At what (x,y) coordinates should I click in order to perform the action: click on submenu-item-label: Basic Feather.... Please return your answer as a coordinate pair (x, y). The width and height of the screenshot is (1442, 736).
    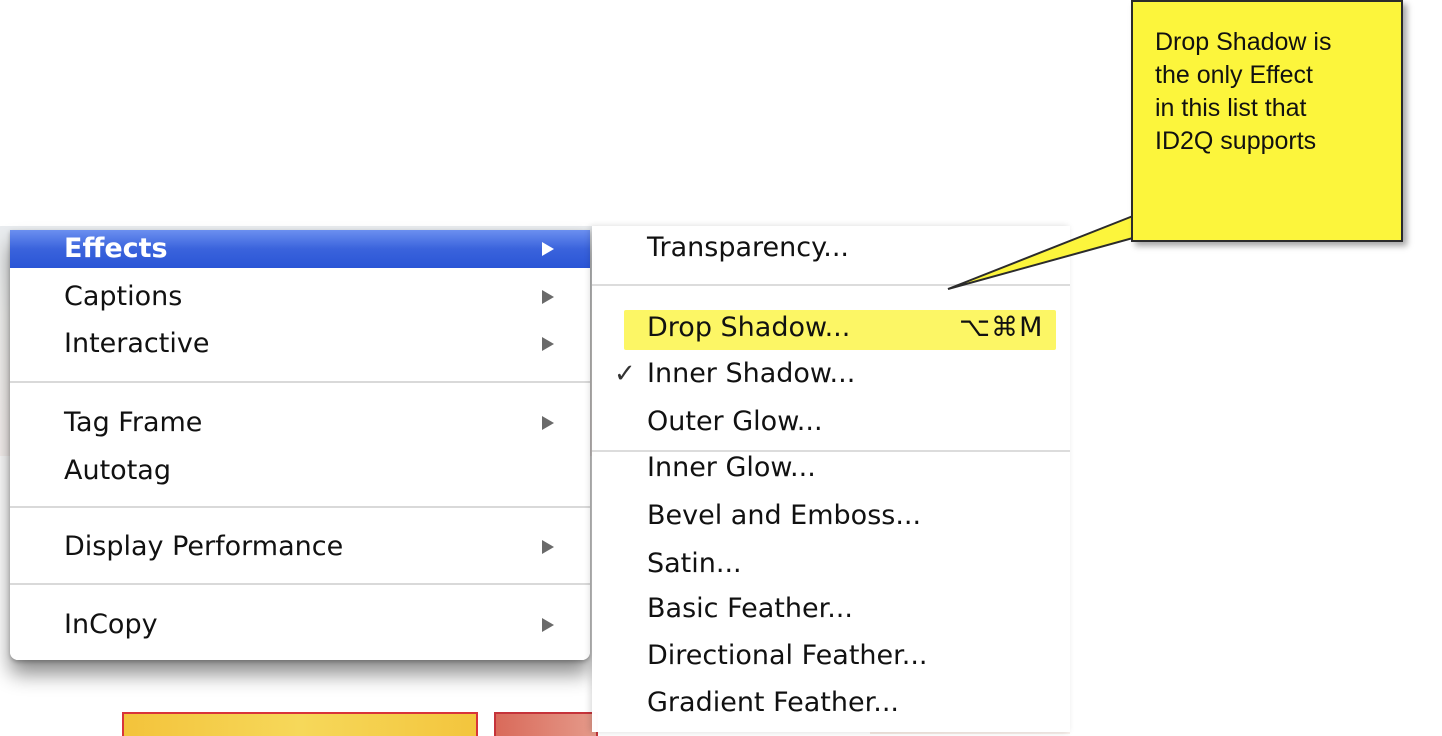
    Looking at the image, I should click on (750, 608).